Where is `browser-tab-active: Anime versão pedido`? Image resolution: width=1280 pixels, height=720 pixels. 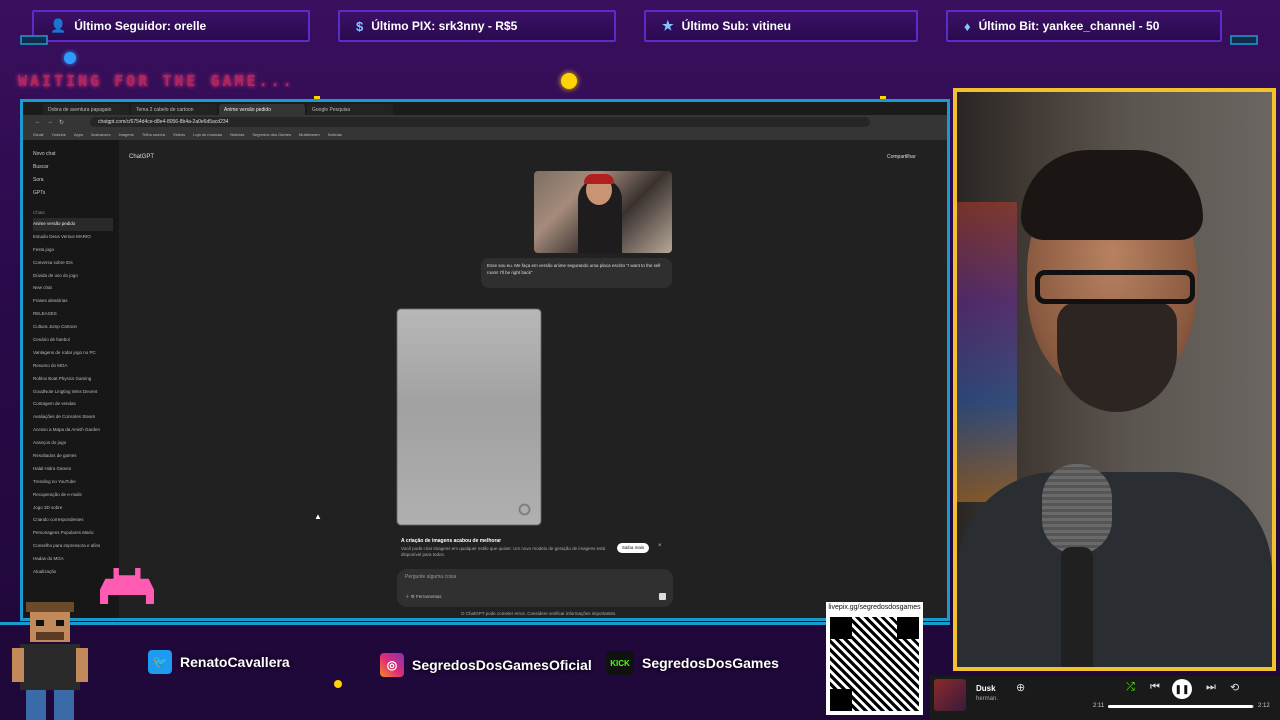 browser-tab-active: Anime versão pedido is located at coordinates (262, 109).